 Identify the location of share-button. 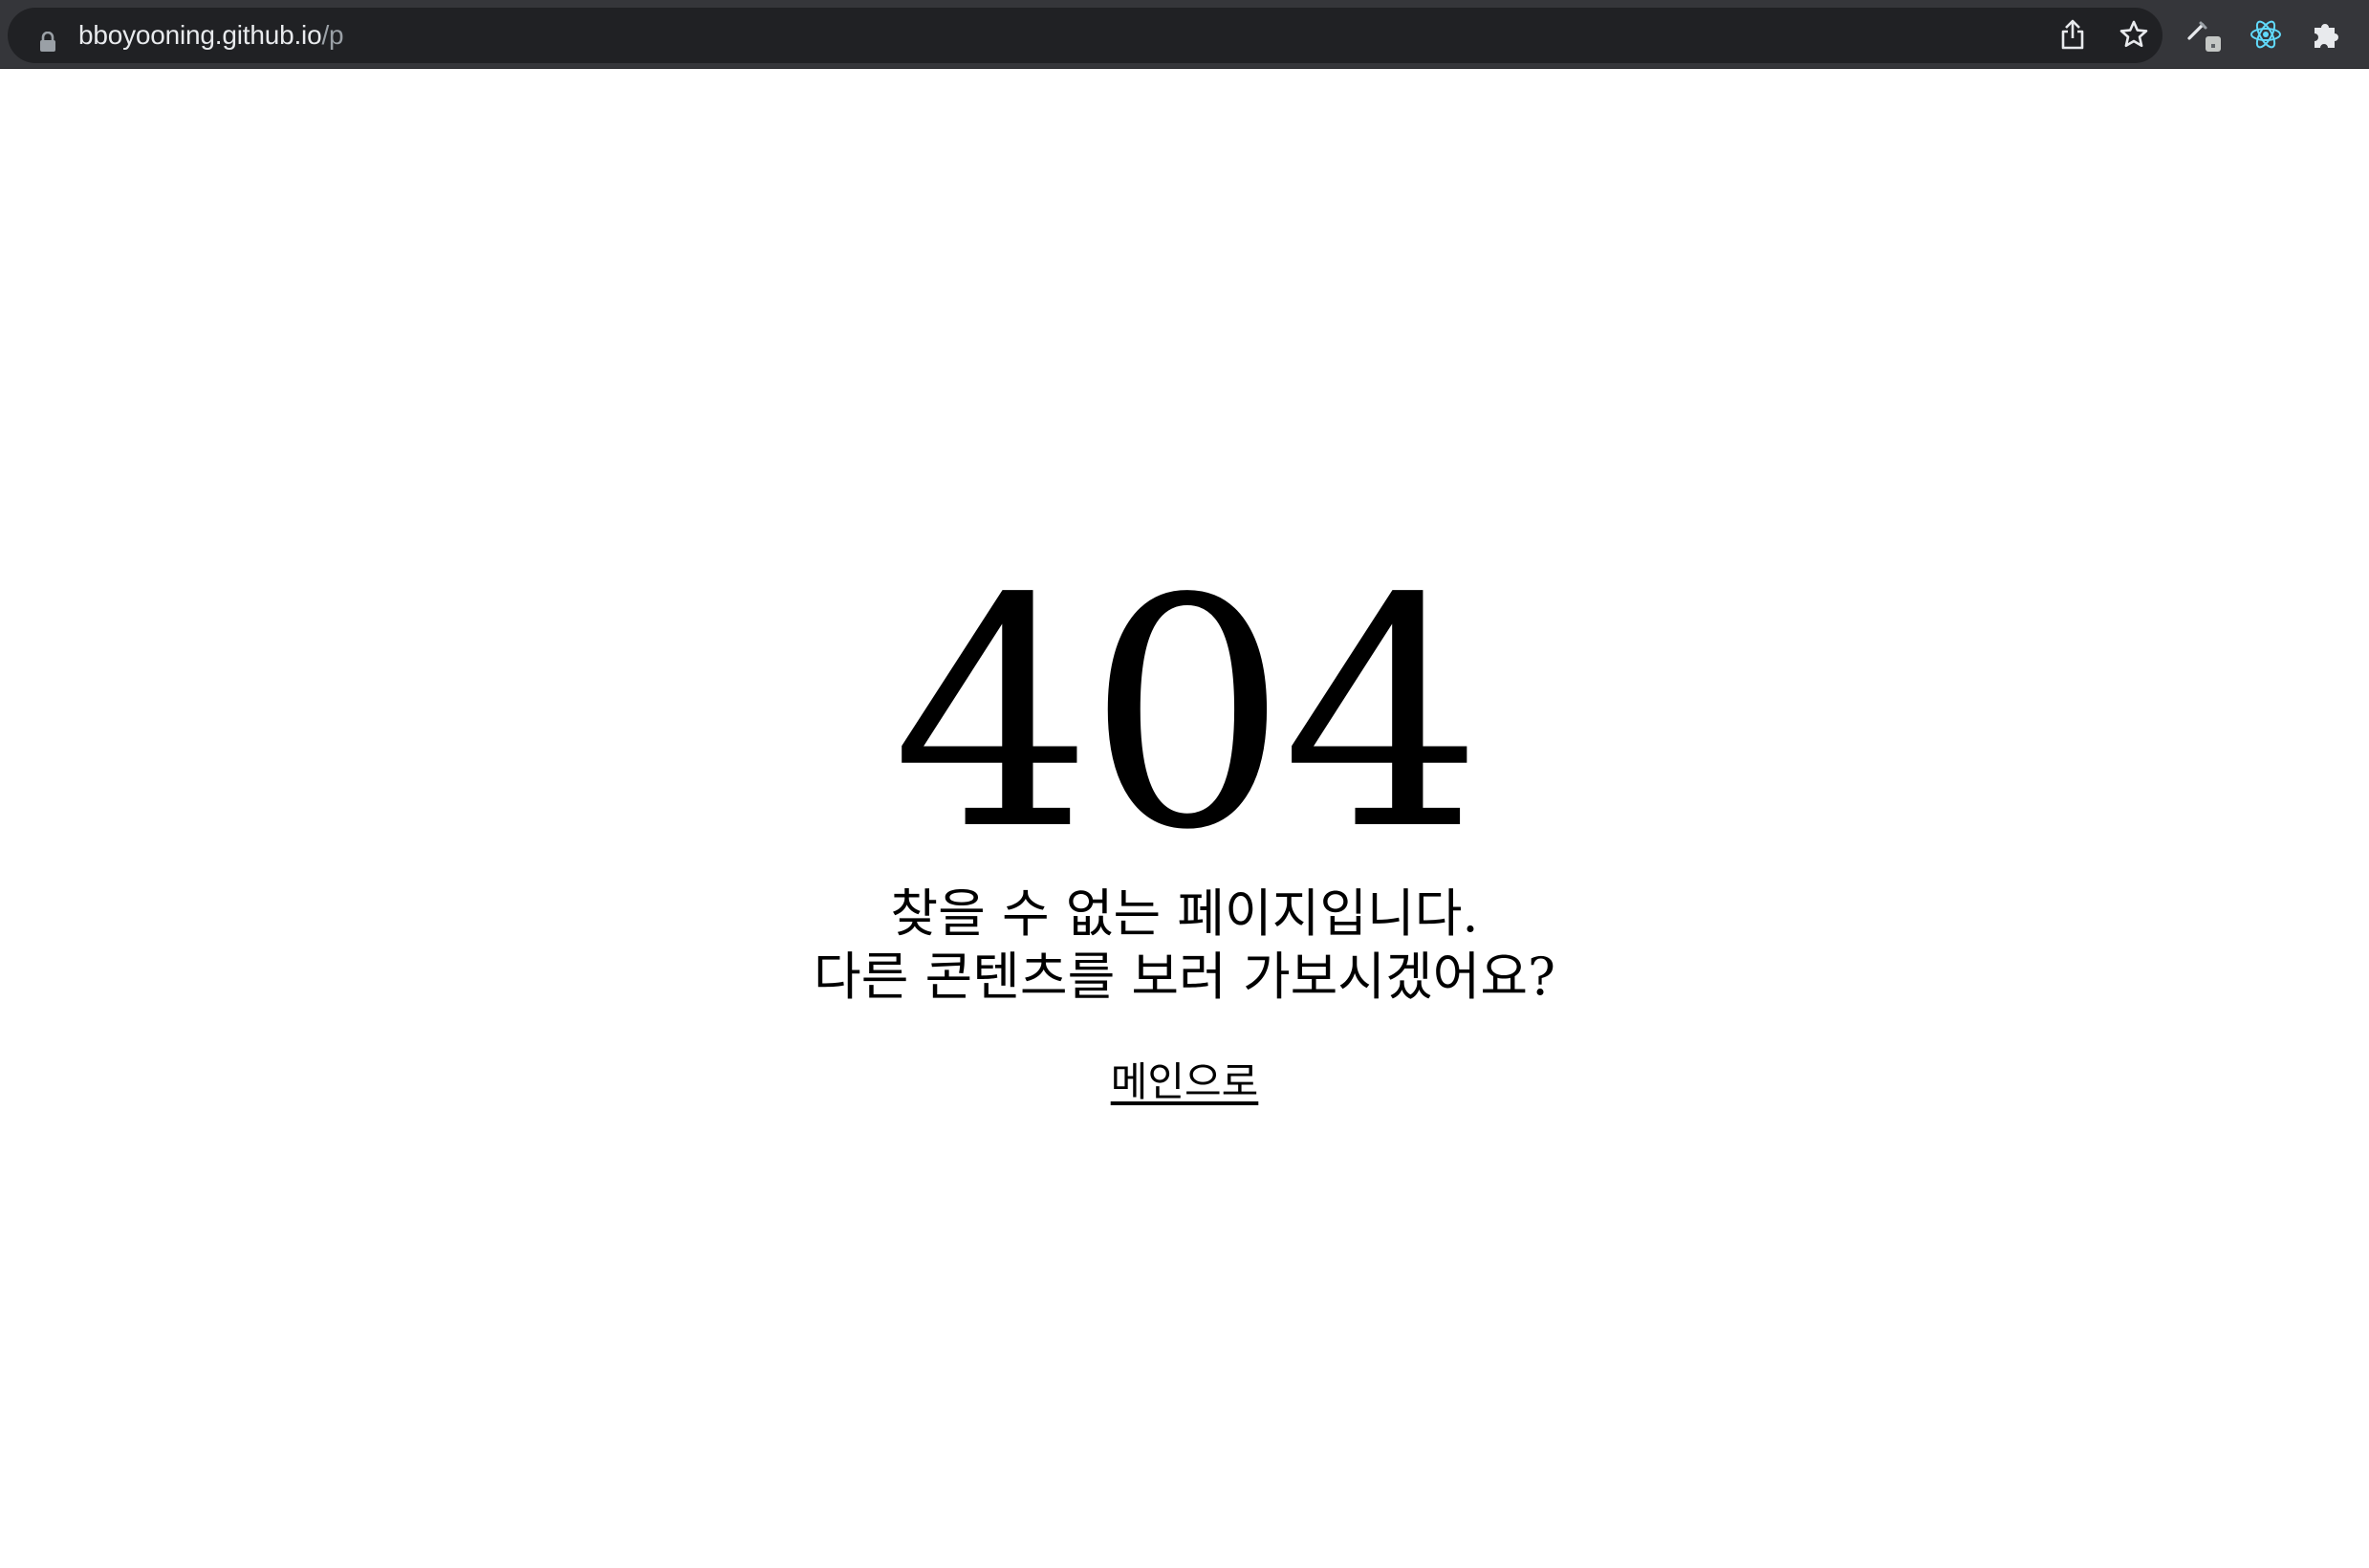
(2073, 36).